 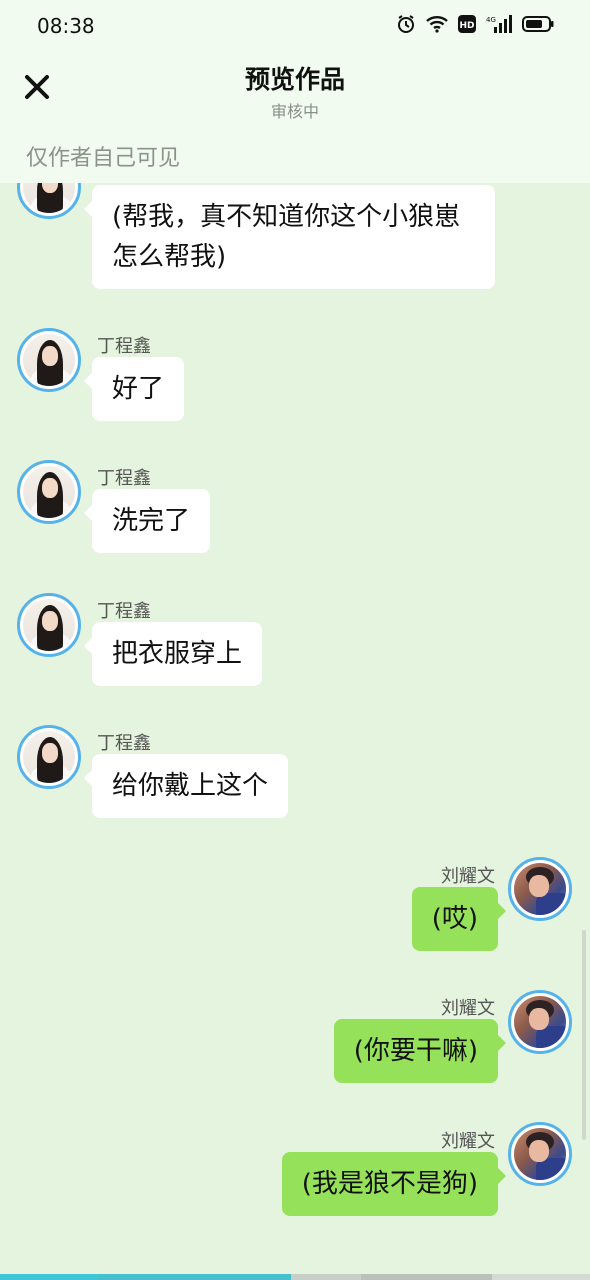 I want to click on message-bubble: 把衣服穿上, so click(x=173, y=654).